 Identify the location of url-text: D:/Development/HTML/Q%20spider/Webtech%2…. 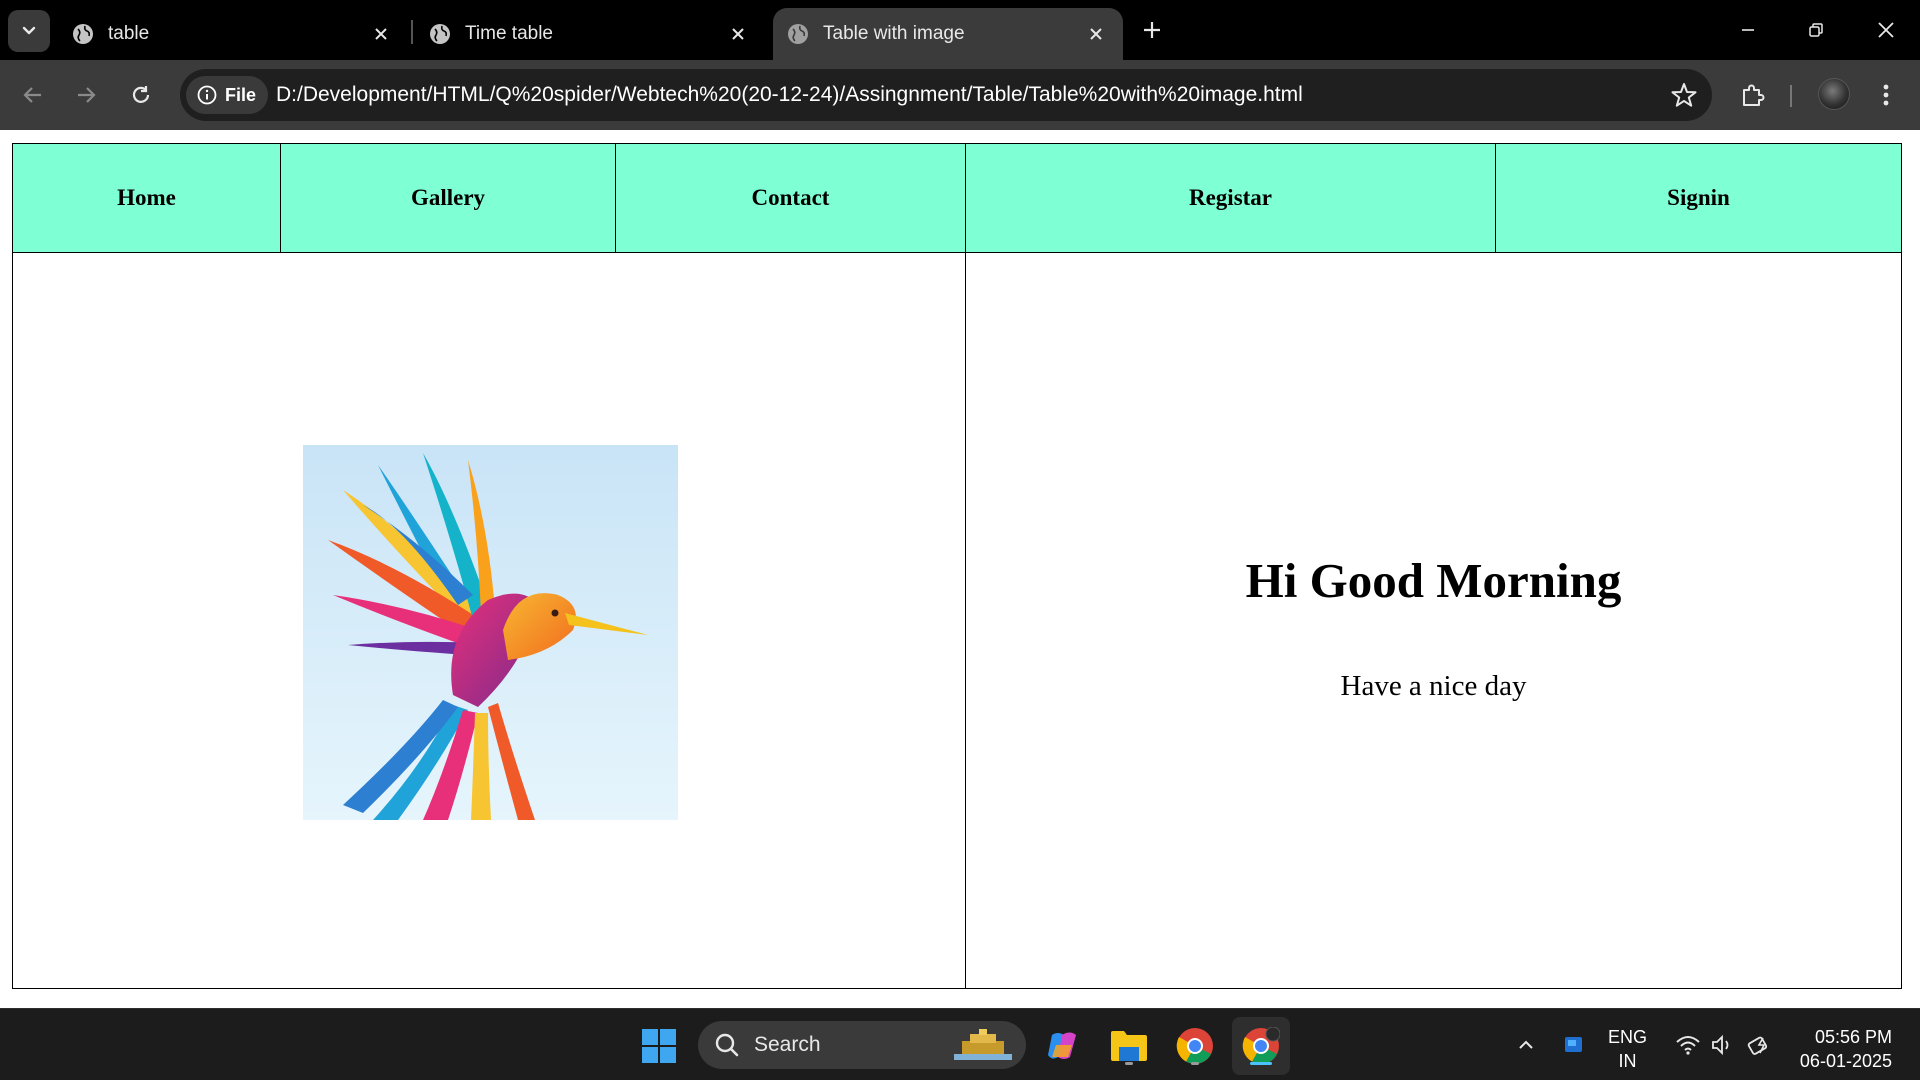
(789, 95).